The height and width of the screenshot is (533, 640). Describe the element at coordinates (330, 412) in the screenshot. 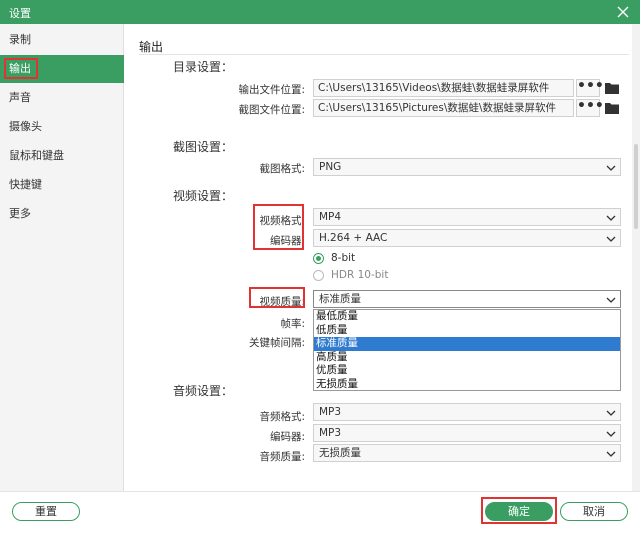

I see `audio-format-value: MP3` at that location.